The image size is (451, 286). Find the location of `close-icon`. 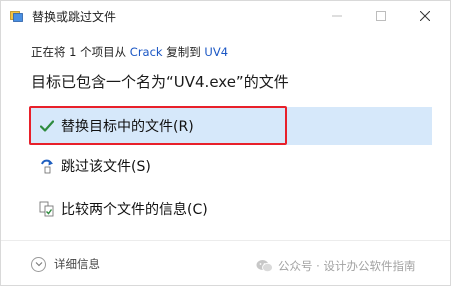

close-icon is located at coordinates (425, 16).